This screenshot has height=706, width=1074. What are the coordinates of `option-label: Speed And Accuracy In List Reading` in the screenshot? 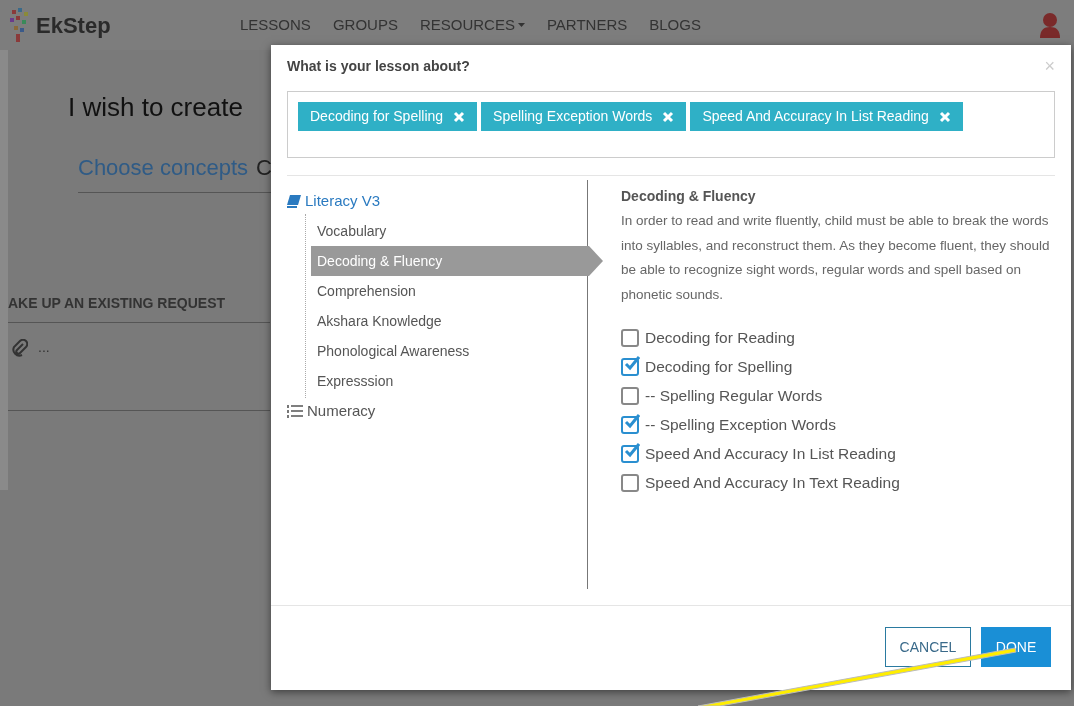 It's located at (770, 453).